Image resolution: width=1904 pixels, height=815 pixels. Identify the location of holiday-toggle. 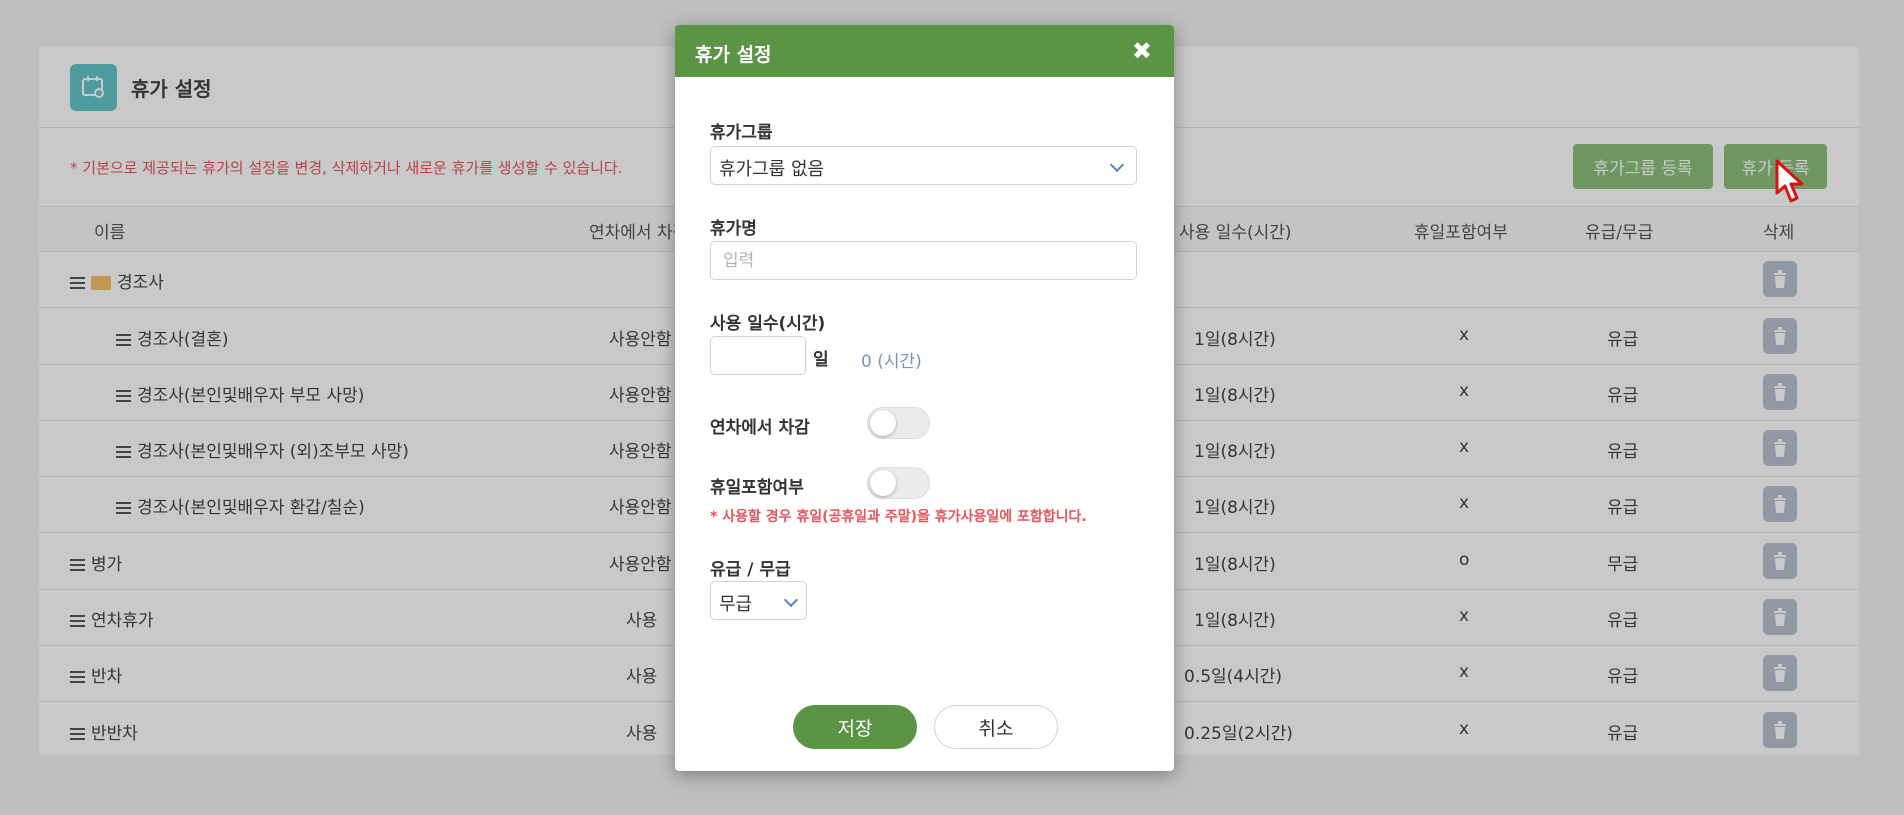
(898, 483).